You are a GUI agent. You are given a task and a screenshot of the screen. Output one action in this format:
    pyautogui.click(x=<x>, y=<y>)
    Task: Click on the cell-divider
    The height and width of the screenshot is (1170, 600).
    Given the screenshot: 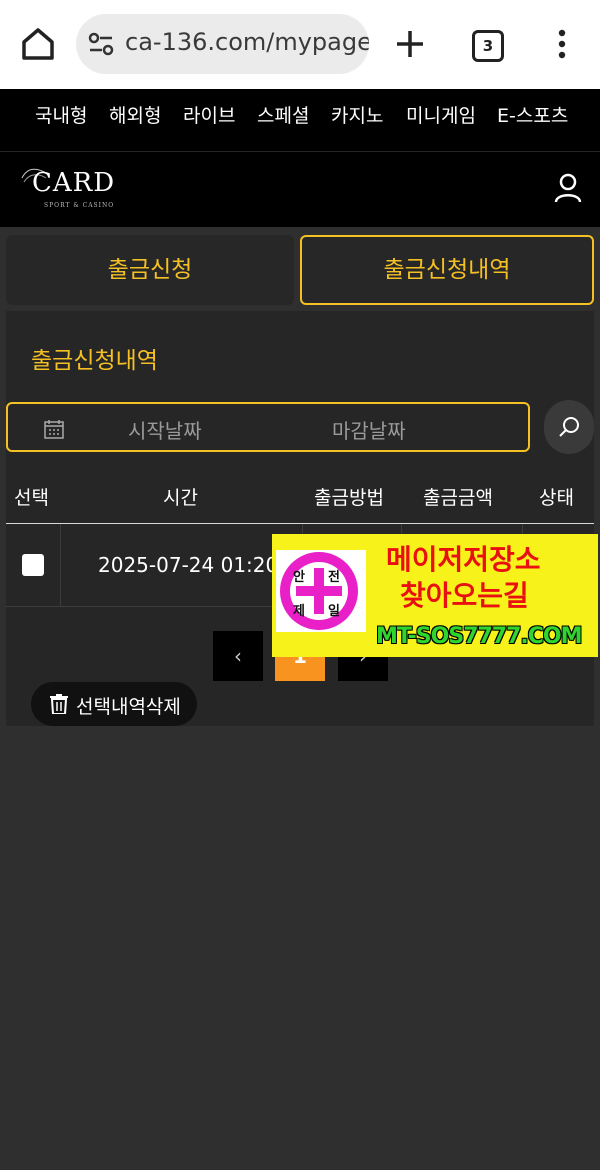 What is the action you would take?
    pyautogui.click(x=60, y=565)
    